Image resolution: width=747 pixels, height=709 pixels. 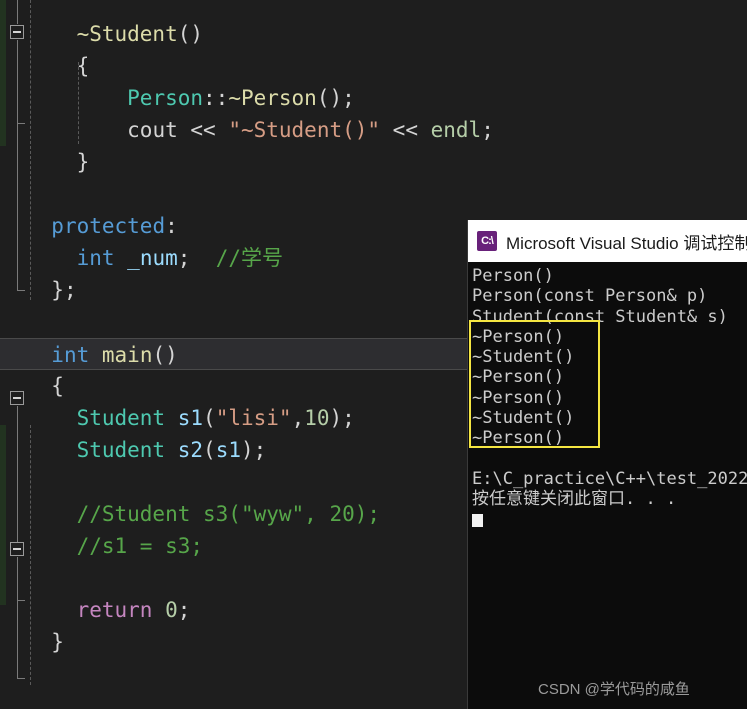 What do you see at coordinates (64, 290) in the screenshot?
I see `code-token: };` at bounding box center [64, 290].